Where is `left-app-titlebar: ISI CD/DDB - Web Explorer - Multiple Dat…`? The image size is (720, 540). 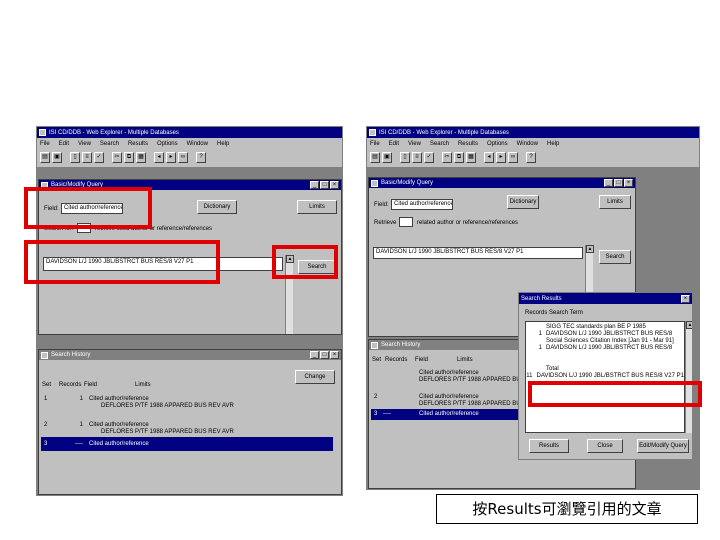
left-app-titlebar: ISI CD/DDB - Web Explorer - Multiple Dat… is located at coordinates (189, 132).